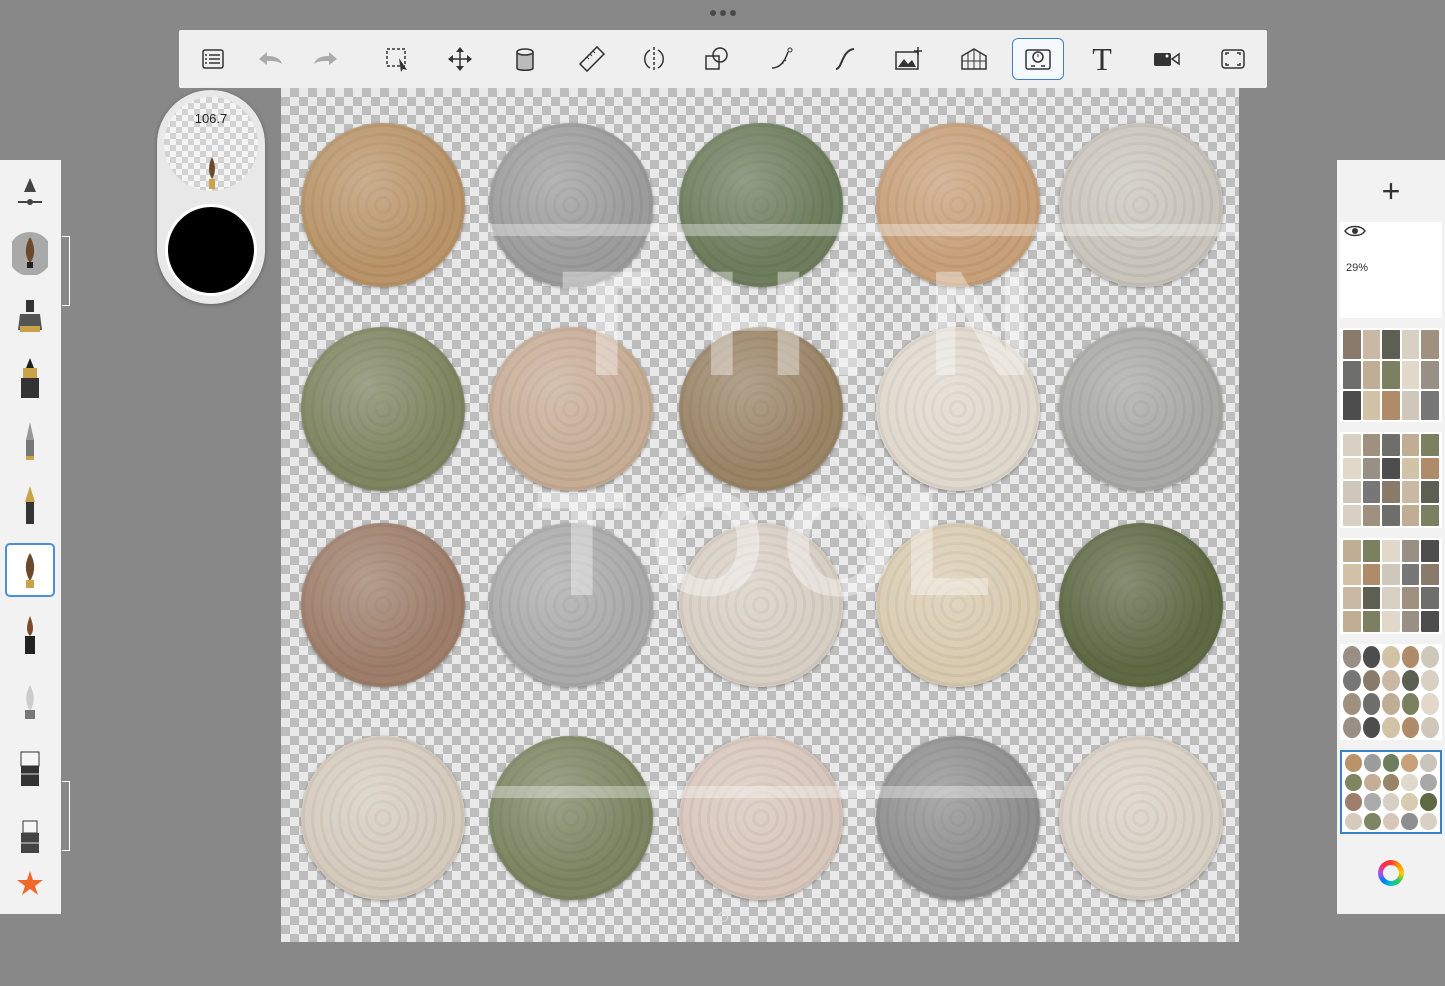 The image size is (1445, 986). I want to click on group-bracket, so click(66, 271).